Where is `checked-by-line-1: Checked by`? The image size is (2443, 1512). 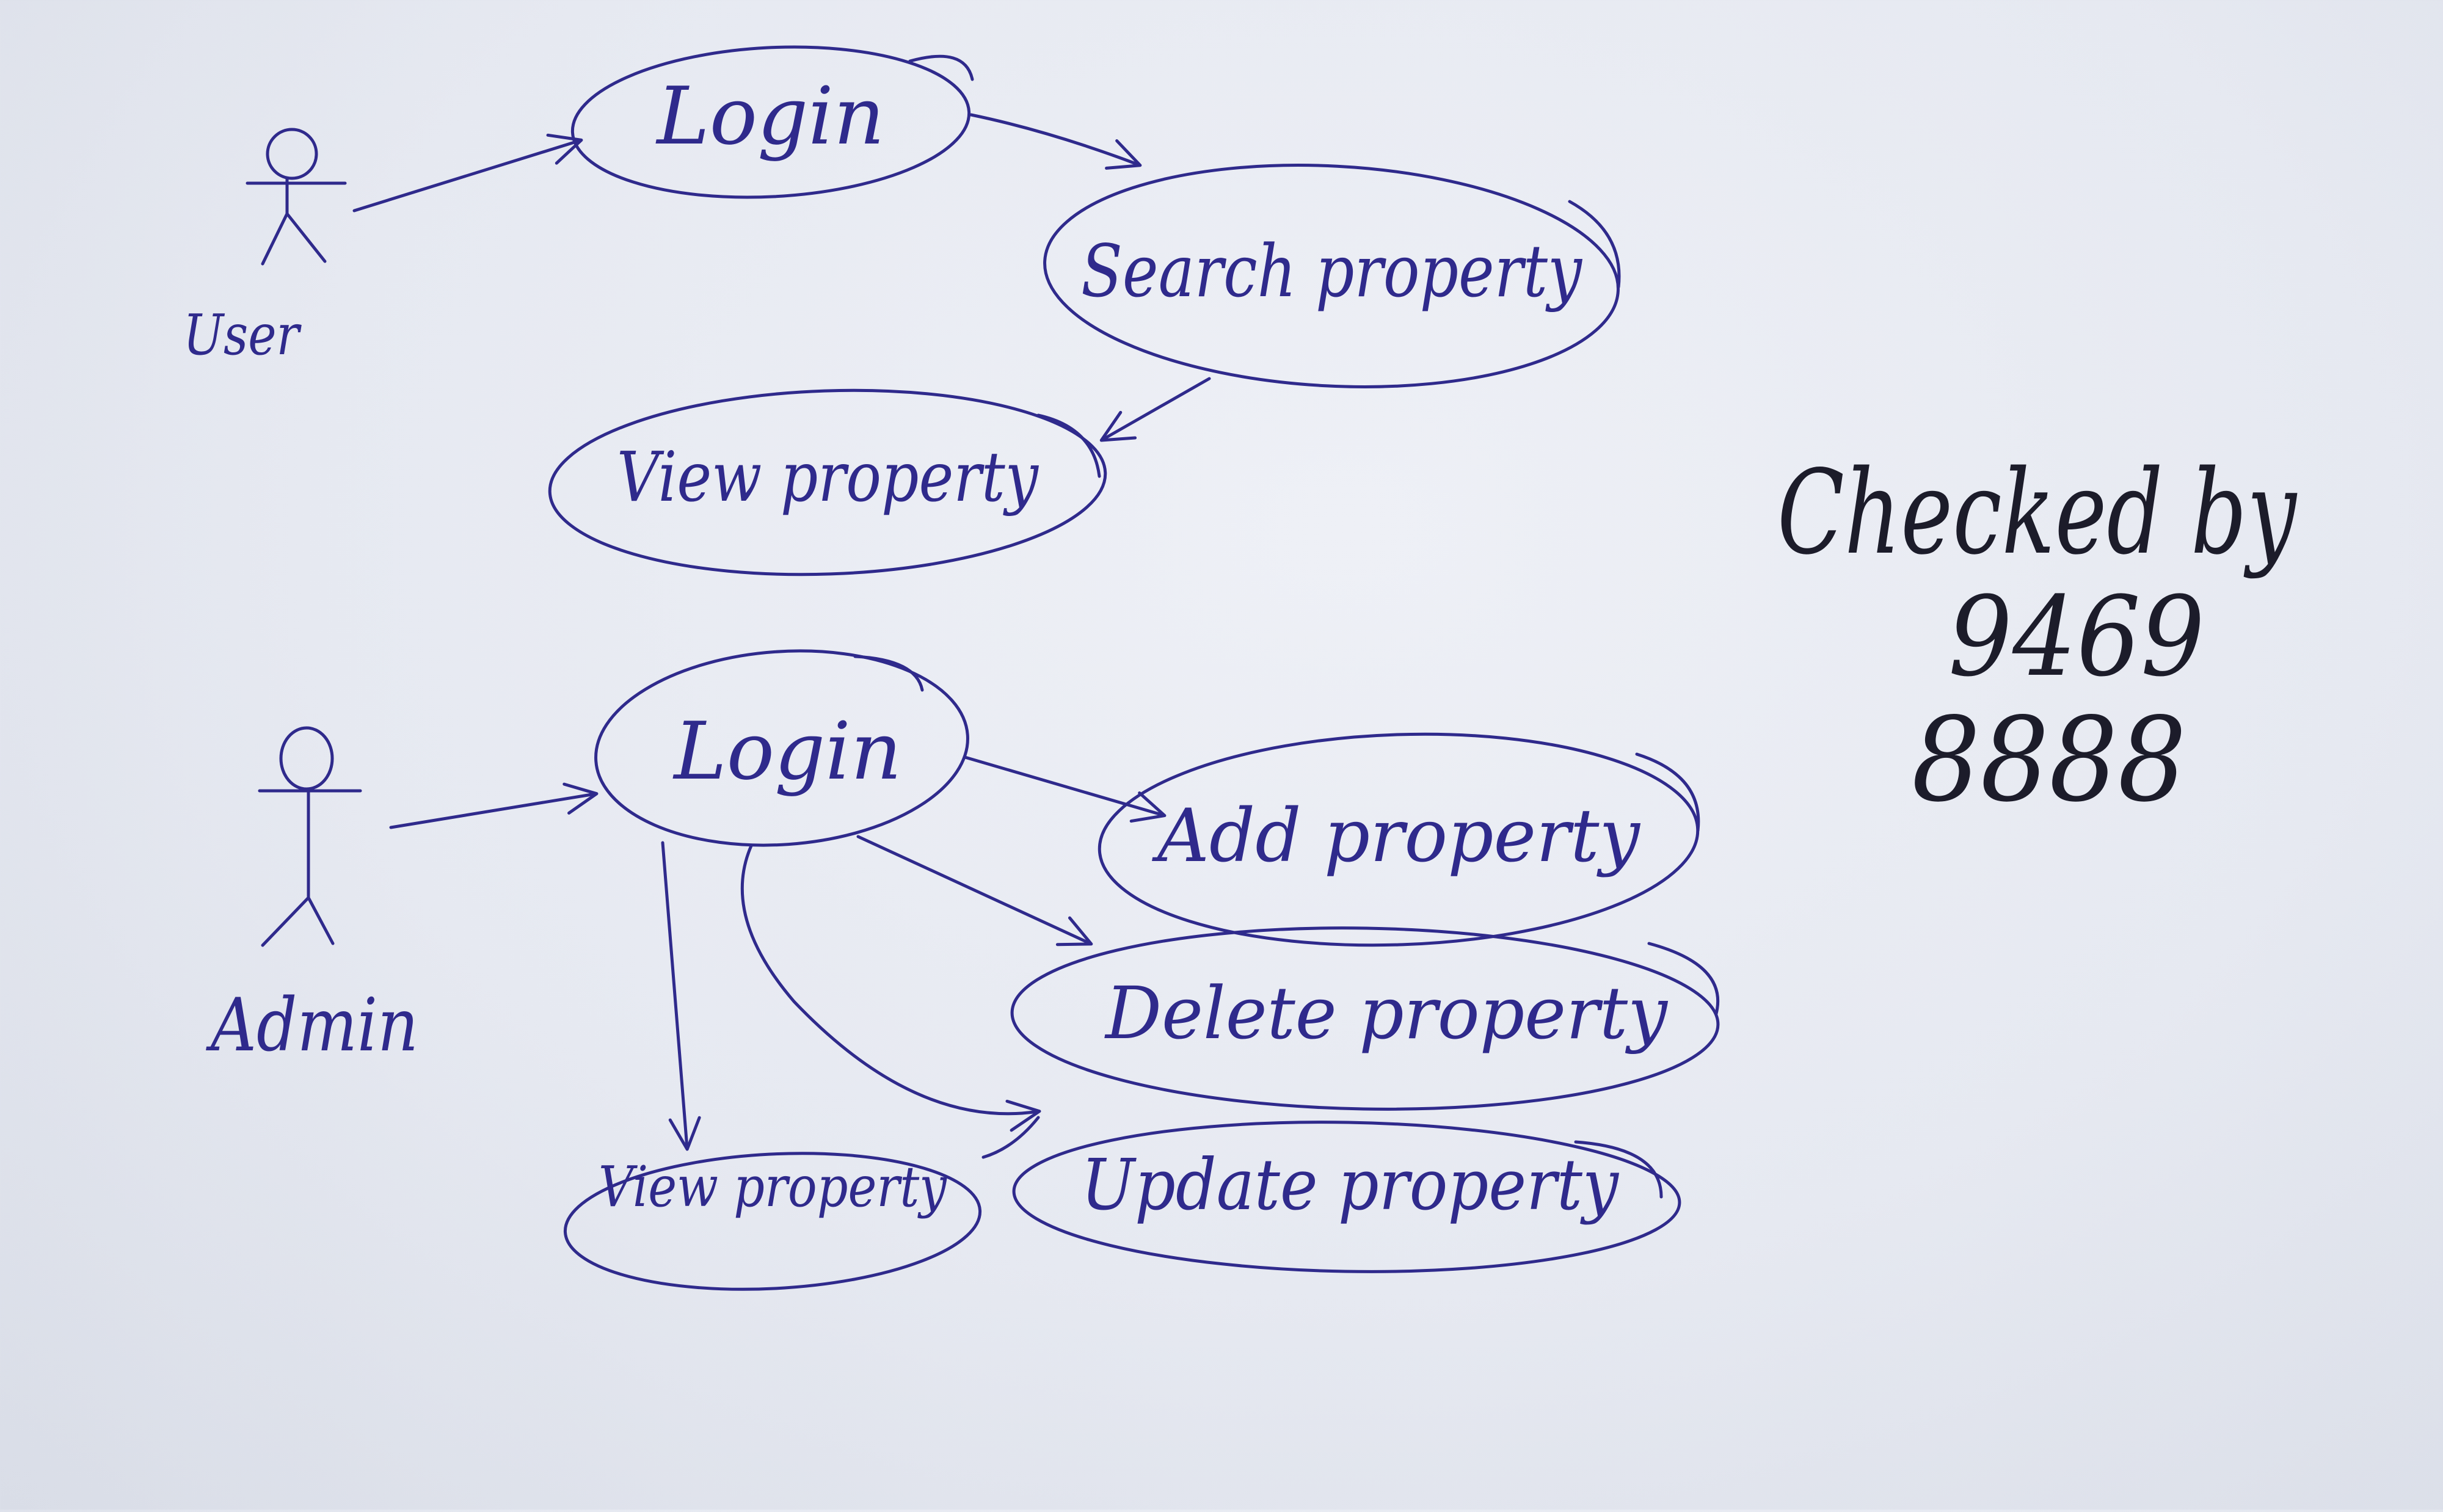
checked-by-line-1: Checked by is located at coordinates (2038, 513).